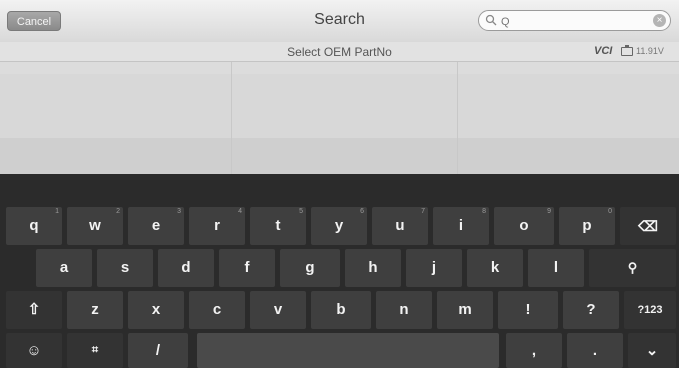 Image resolution: width=679 pixels, height=368 pixels. I want to click on symbols-key: ?123, so click(650, 310).